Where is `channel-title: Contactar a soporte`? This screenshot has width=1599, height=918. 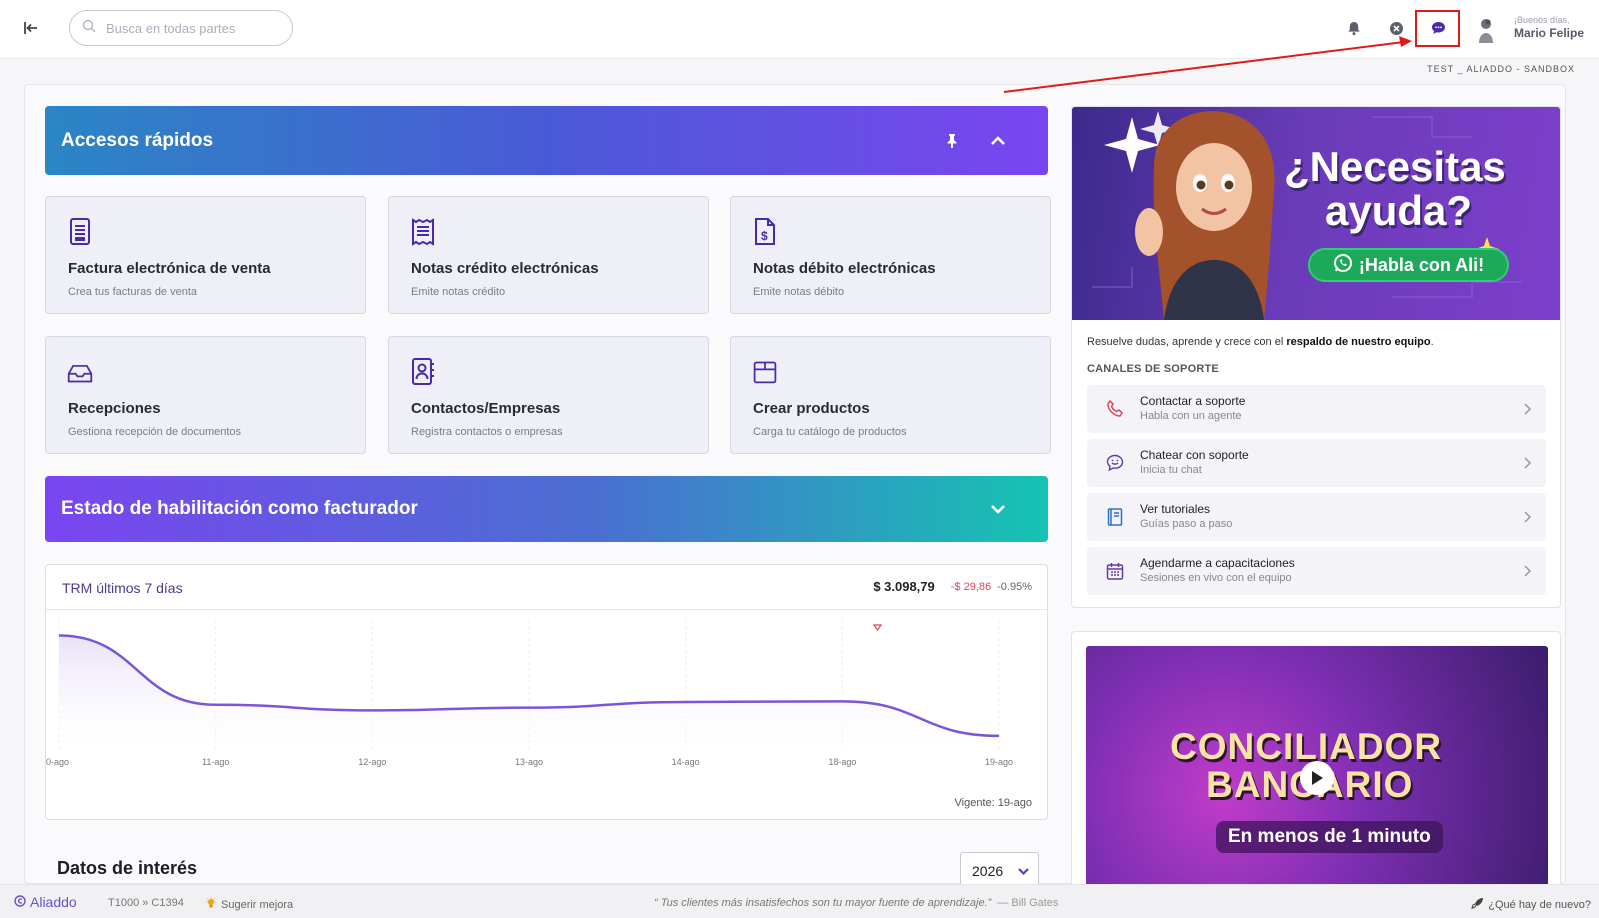
channel-title: Contactar a soporte is located at coordinates (1193, 401).